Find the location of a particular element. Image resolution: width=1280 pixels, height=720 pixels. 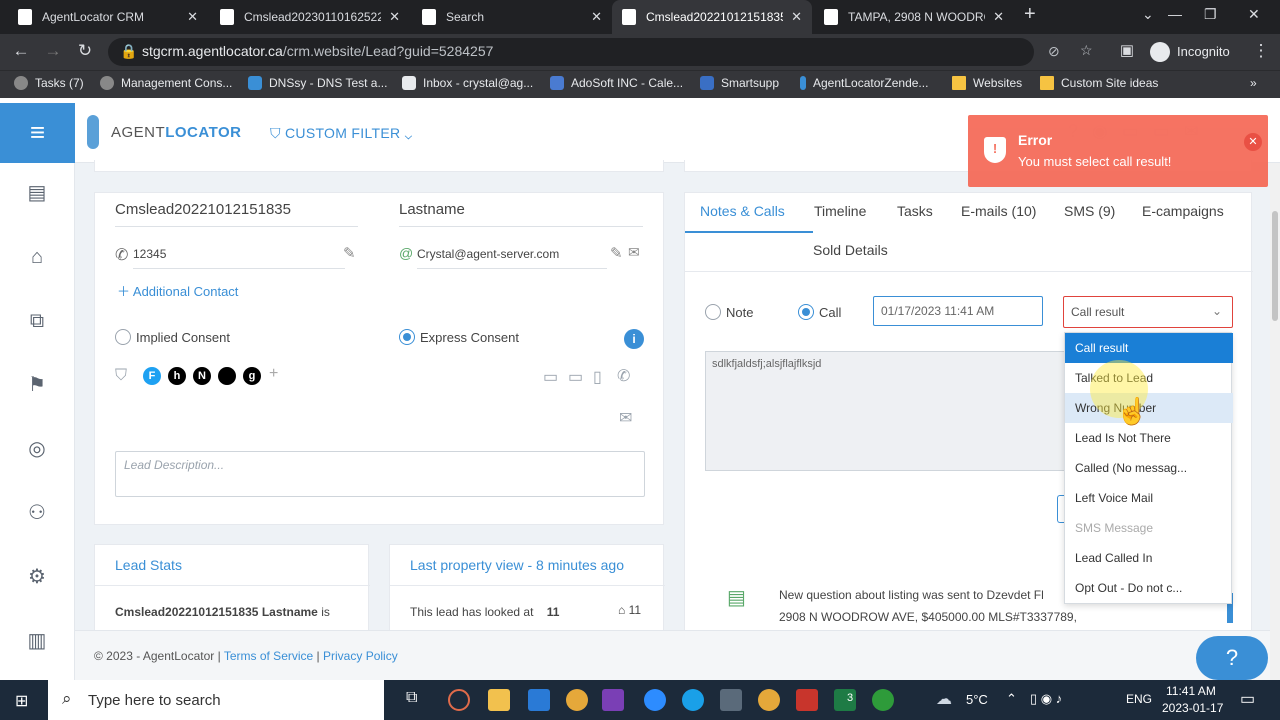

hamburger-menu-button: ≡ is located at coordinates (37, 133).